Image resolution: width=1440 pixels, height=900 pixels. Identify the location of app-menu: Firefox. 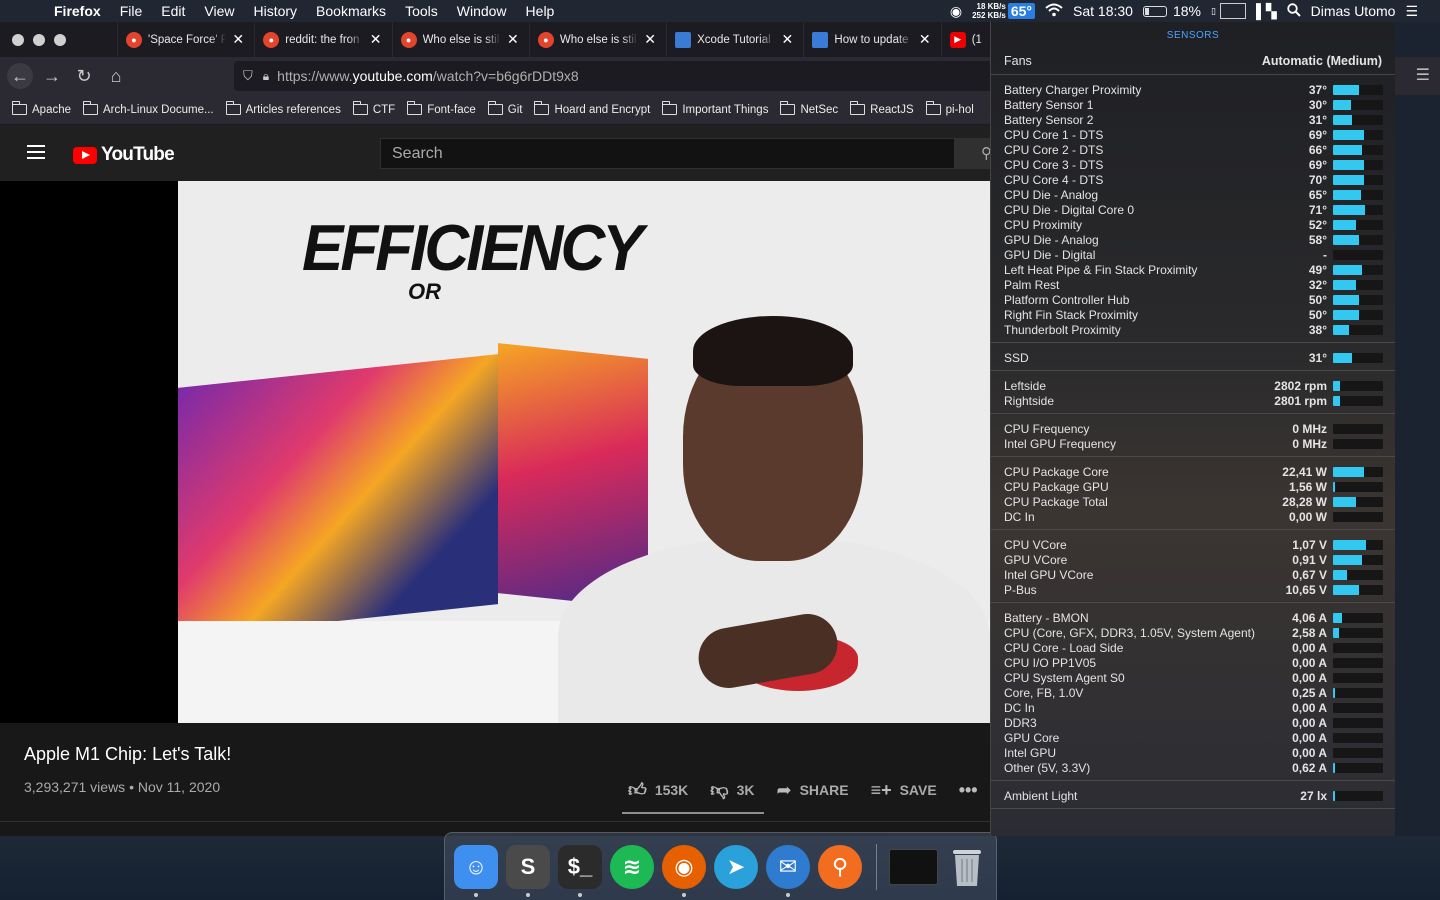
(77, 11).